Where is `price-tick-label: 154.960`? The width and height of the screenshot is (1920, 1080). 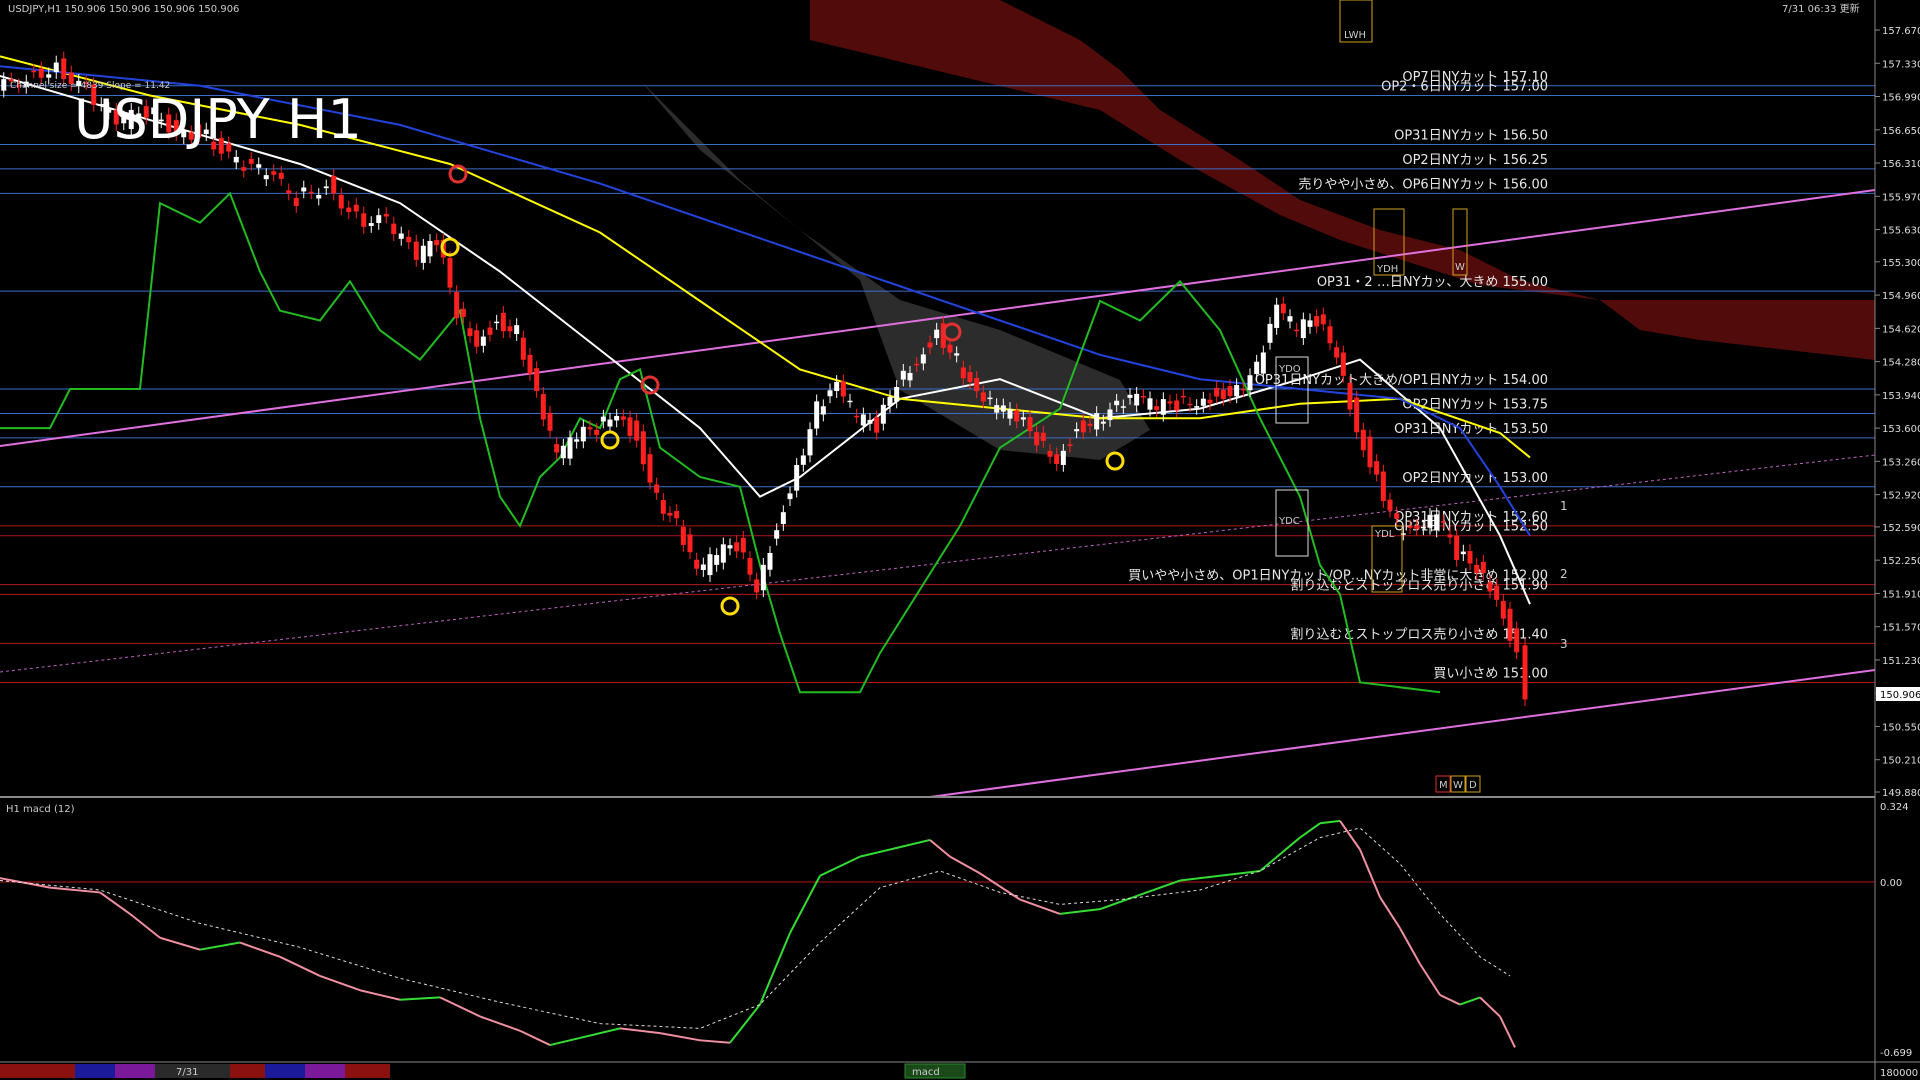
price-tick-label: 154.960 is located at coordinates (1901, 296).